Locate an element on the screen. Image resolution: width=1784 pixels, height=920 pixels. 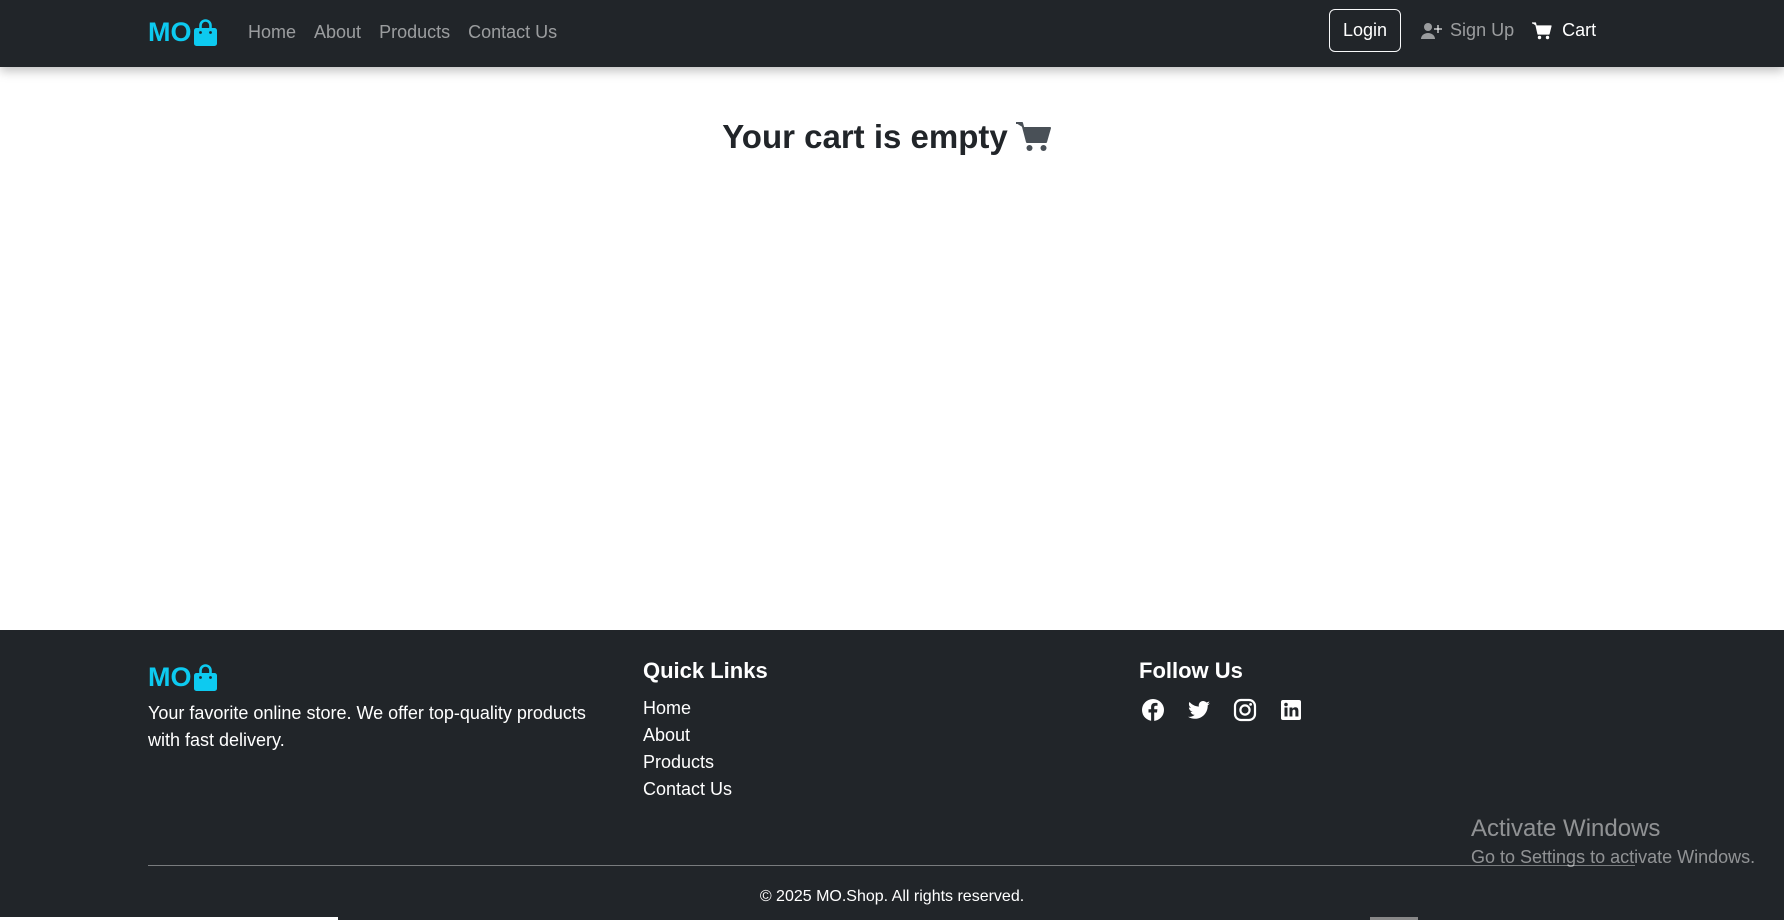
list-item: Home is located at coordinates (687, 708).